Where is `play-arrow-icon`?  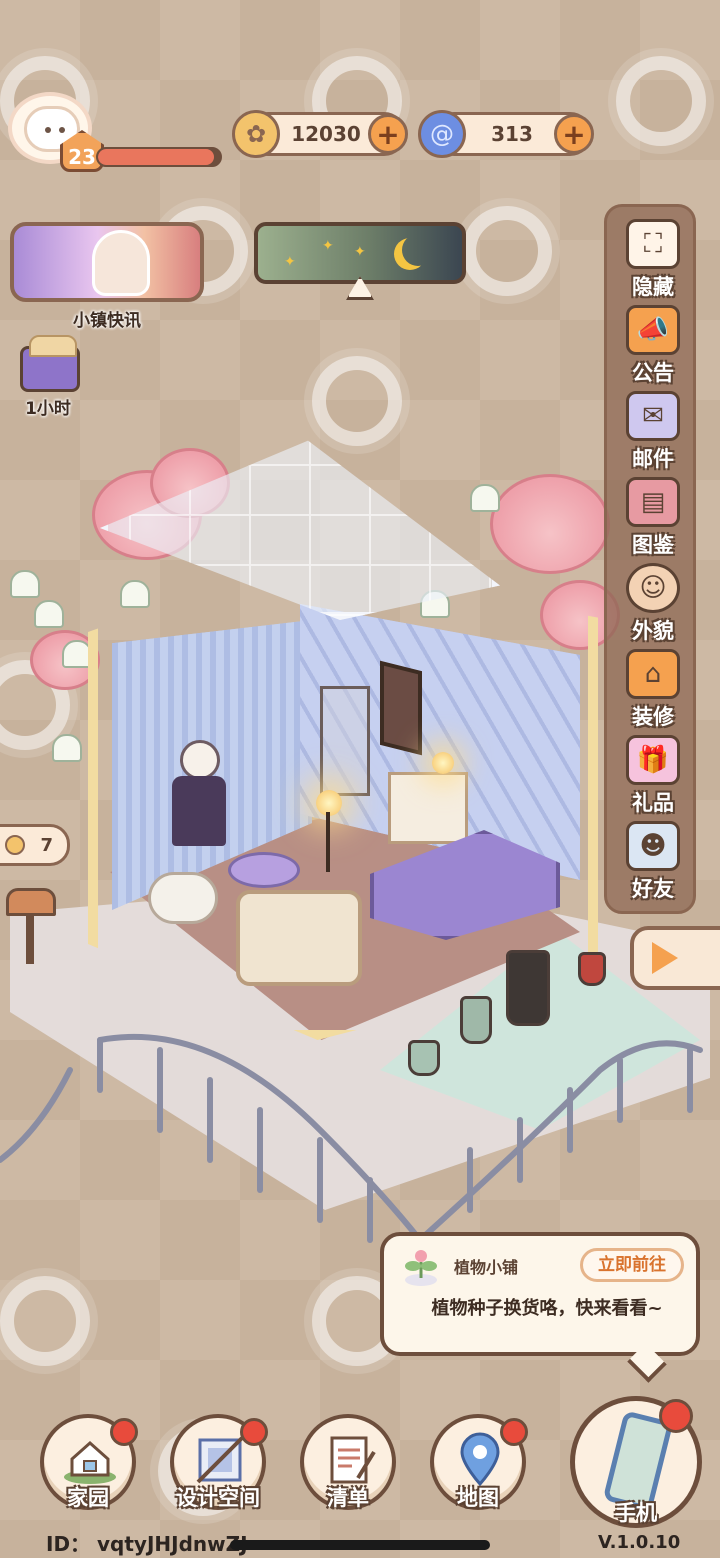
play-arrow-icon is located at coordinates (665, 958).